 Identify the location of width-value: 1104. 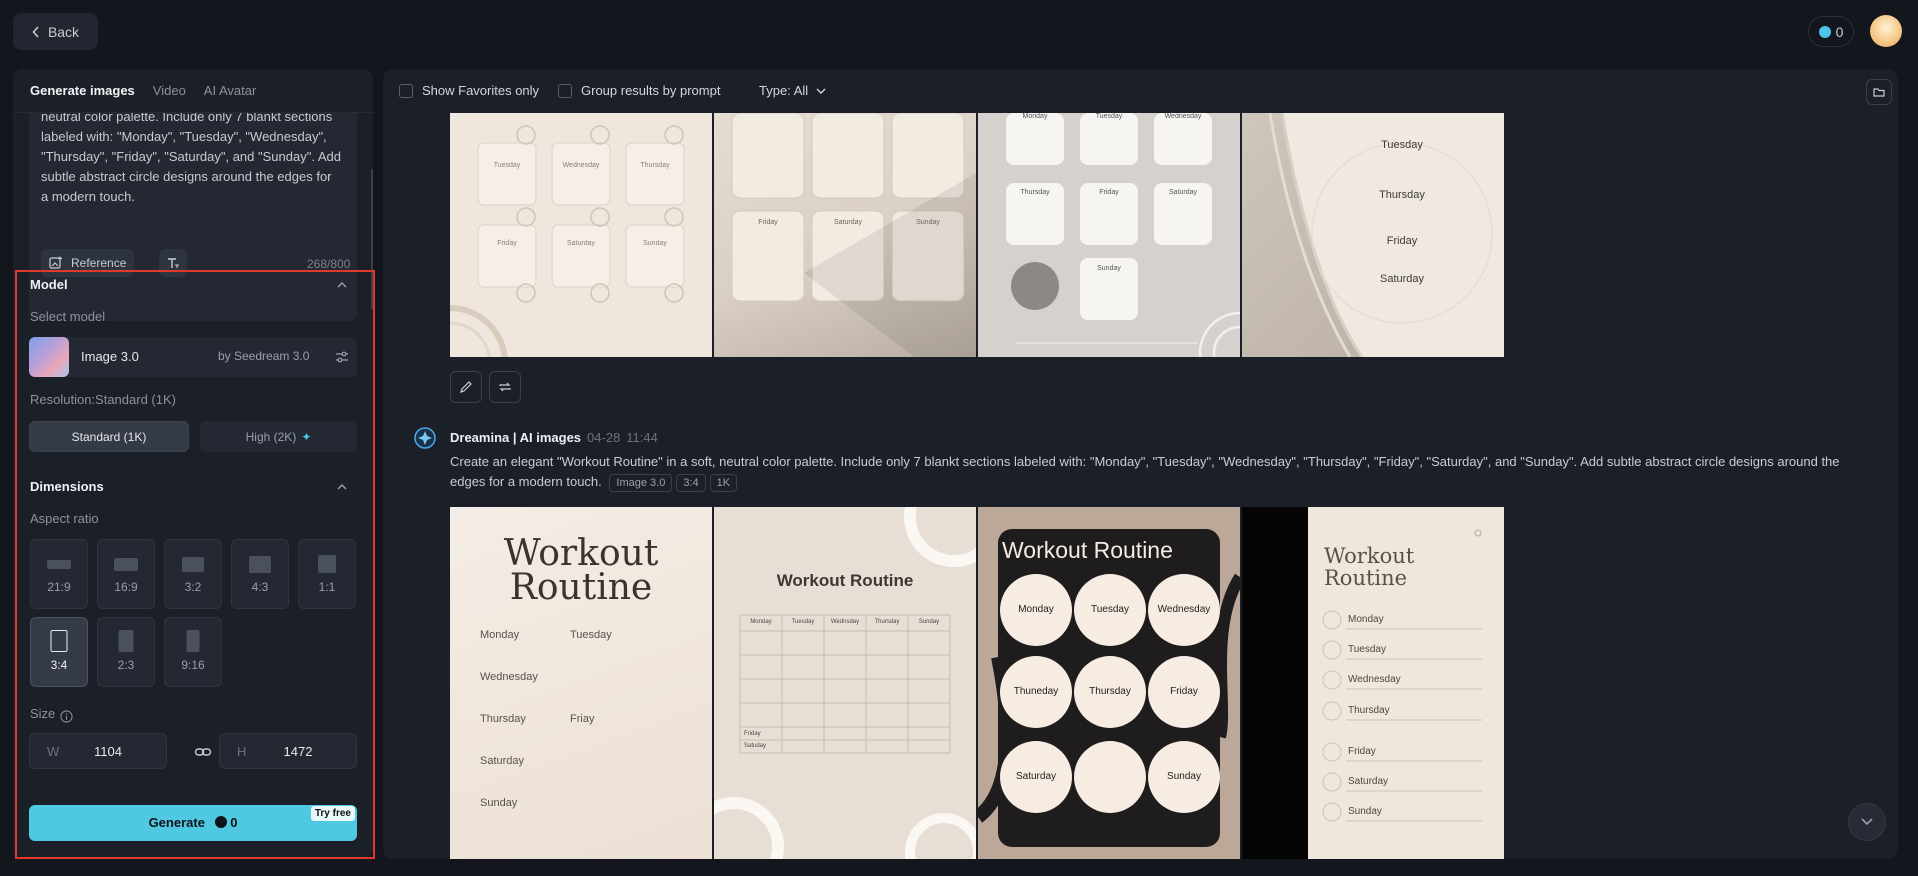
(98, 751).